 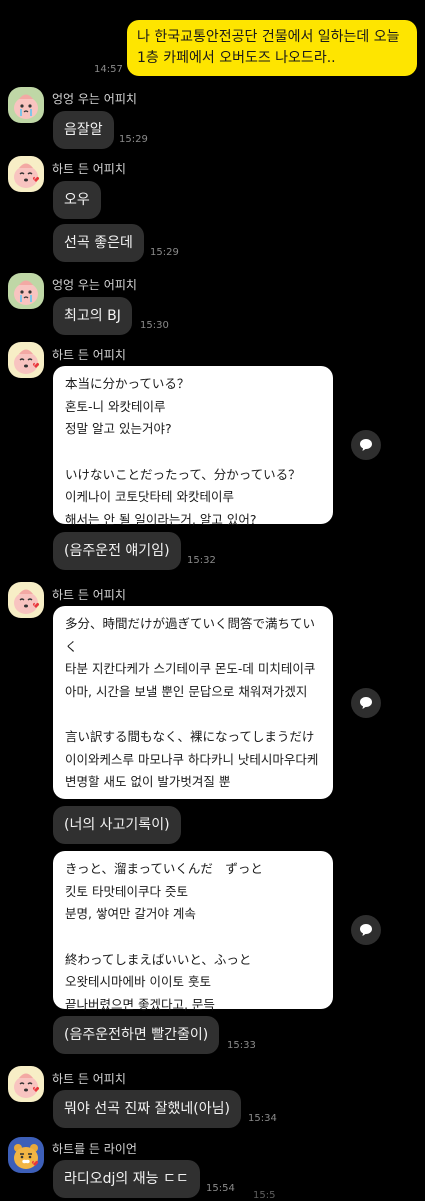 I want to click on message-line: 오왓테시마에바 이이토 훗토, so click(x=138, y=981).